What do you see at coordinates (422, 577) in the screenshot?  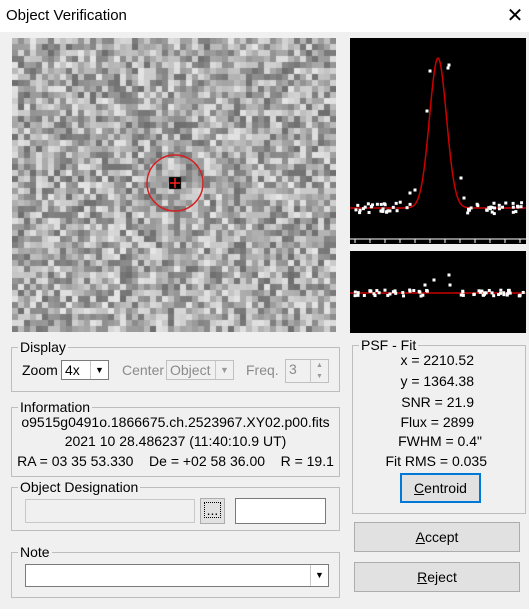 I see `reject-hotkey: R` at bounding box center [422, 577].